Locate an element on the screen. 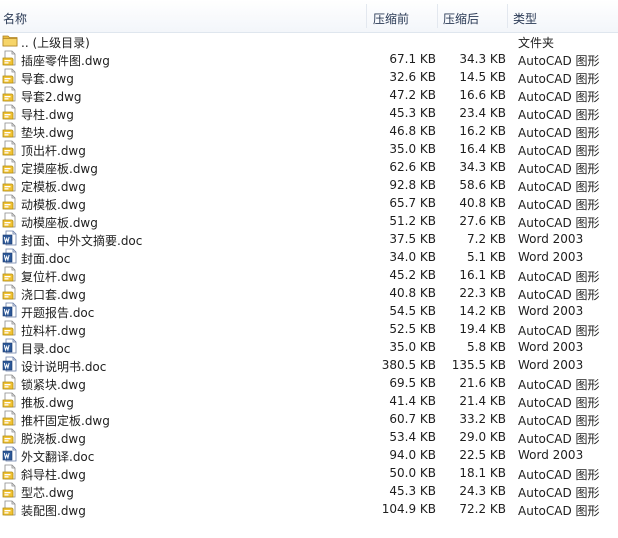  file-row: 推板.dwg 41.4 KB 21.4 KB AutoCAD 图形 is located at coordinates (309, 401).